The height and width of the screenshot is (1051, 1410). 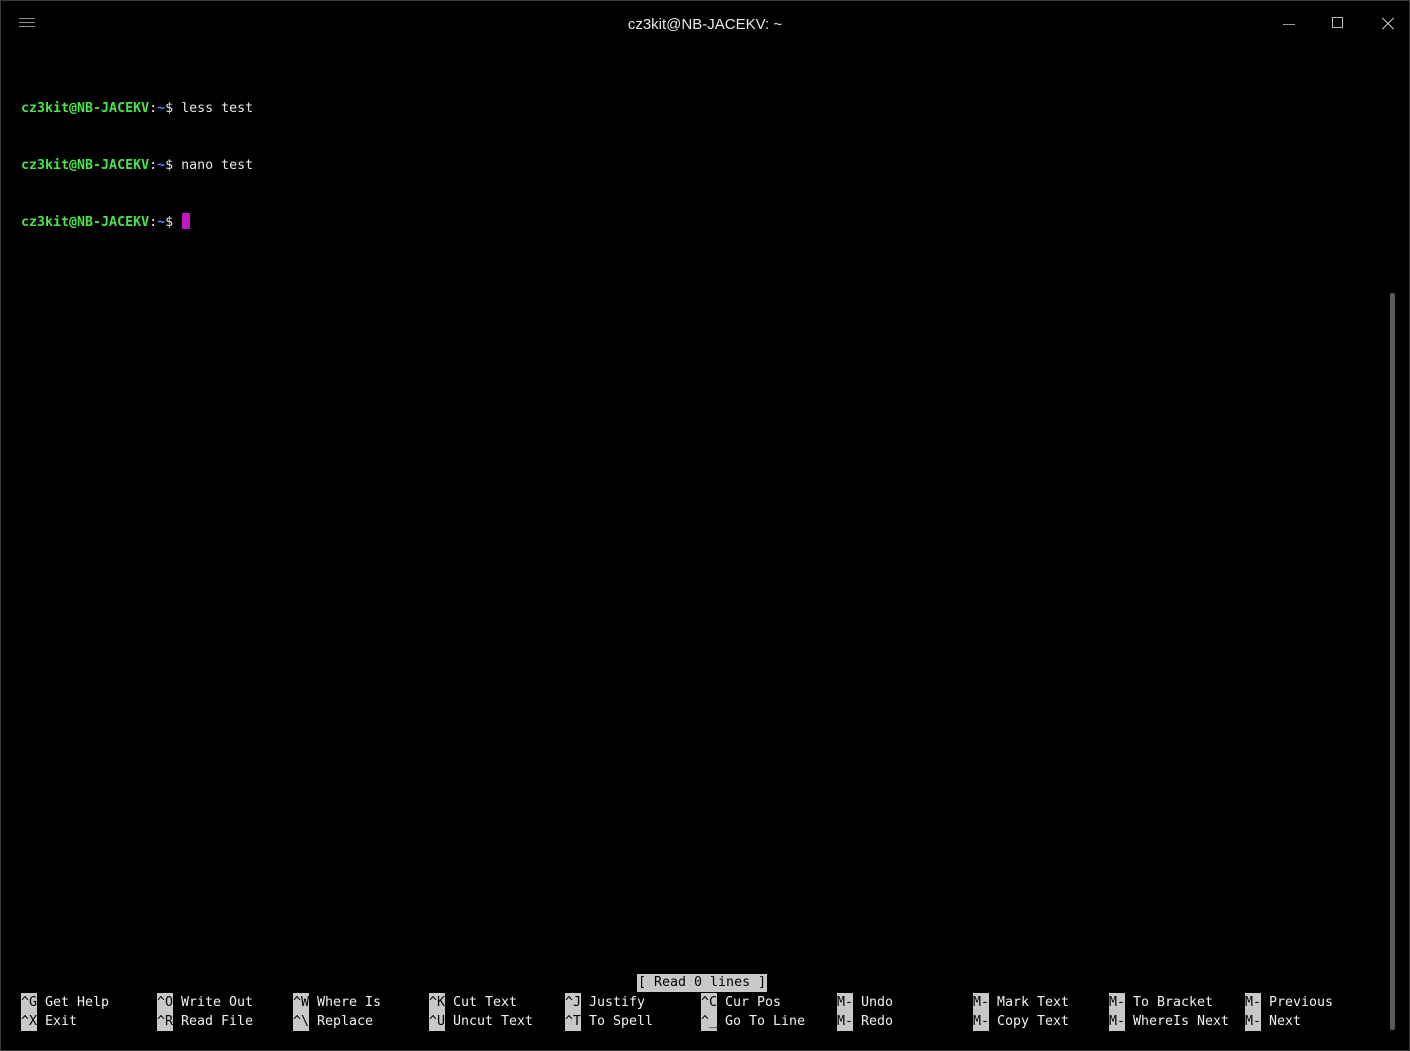 I want to click on shortcut-label: Next, so click(x=1285, y=1021).